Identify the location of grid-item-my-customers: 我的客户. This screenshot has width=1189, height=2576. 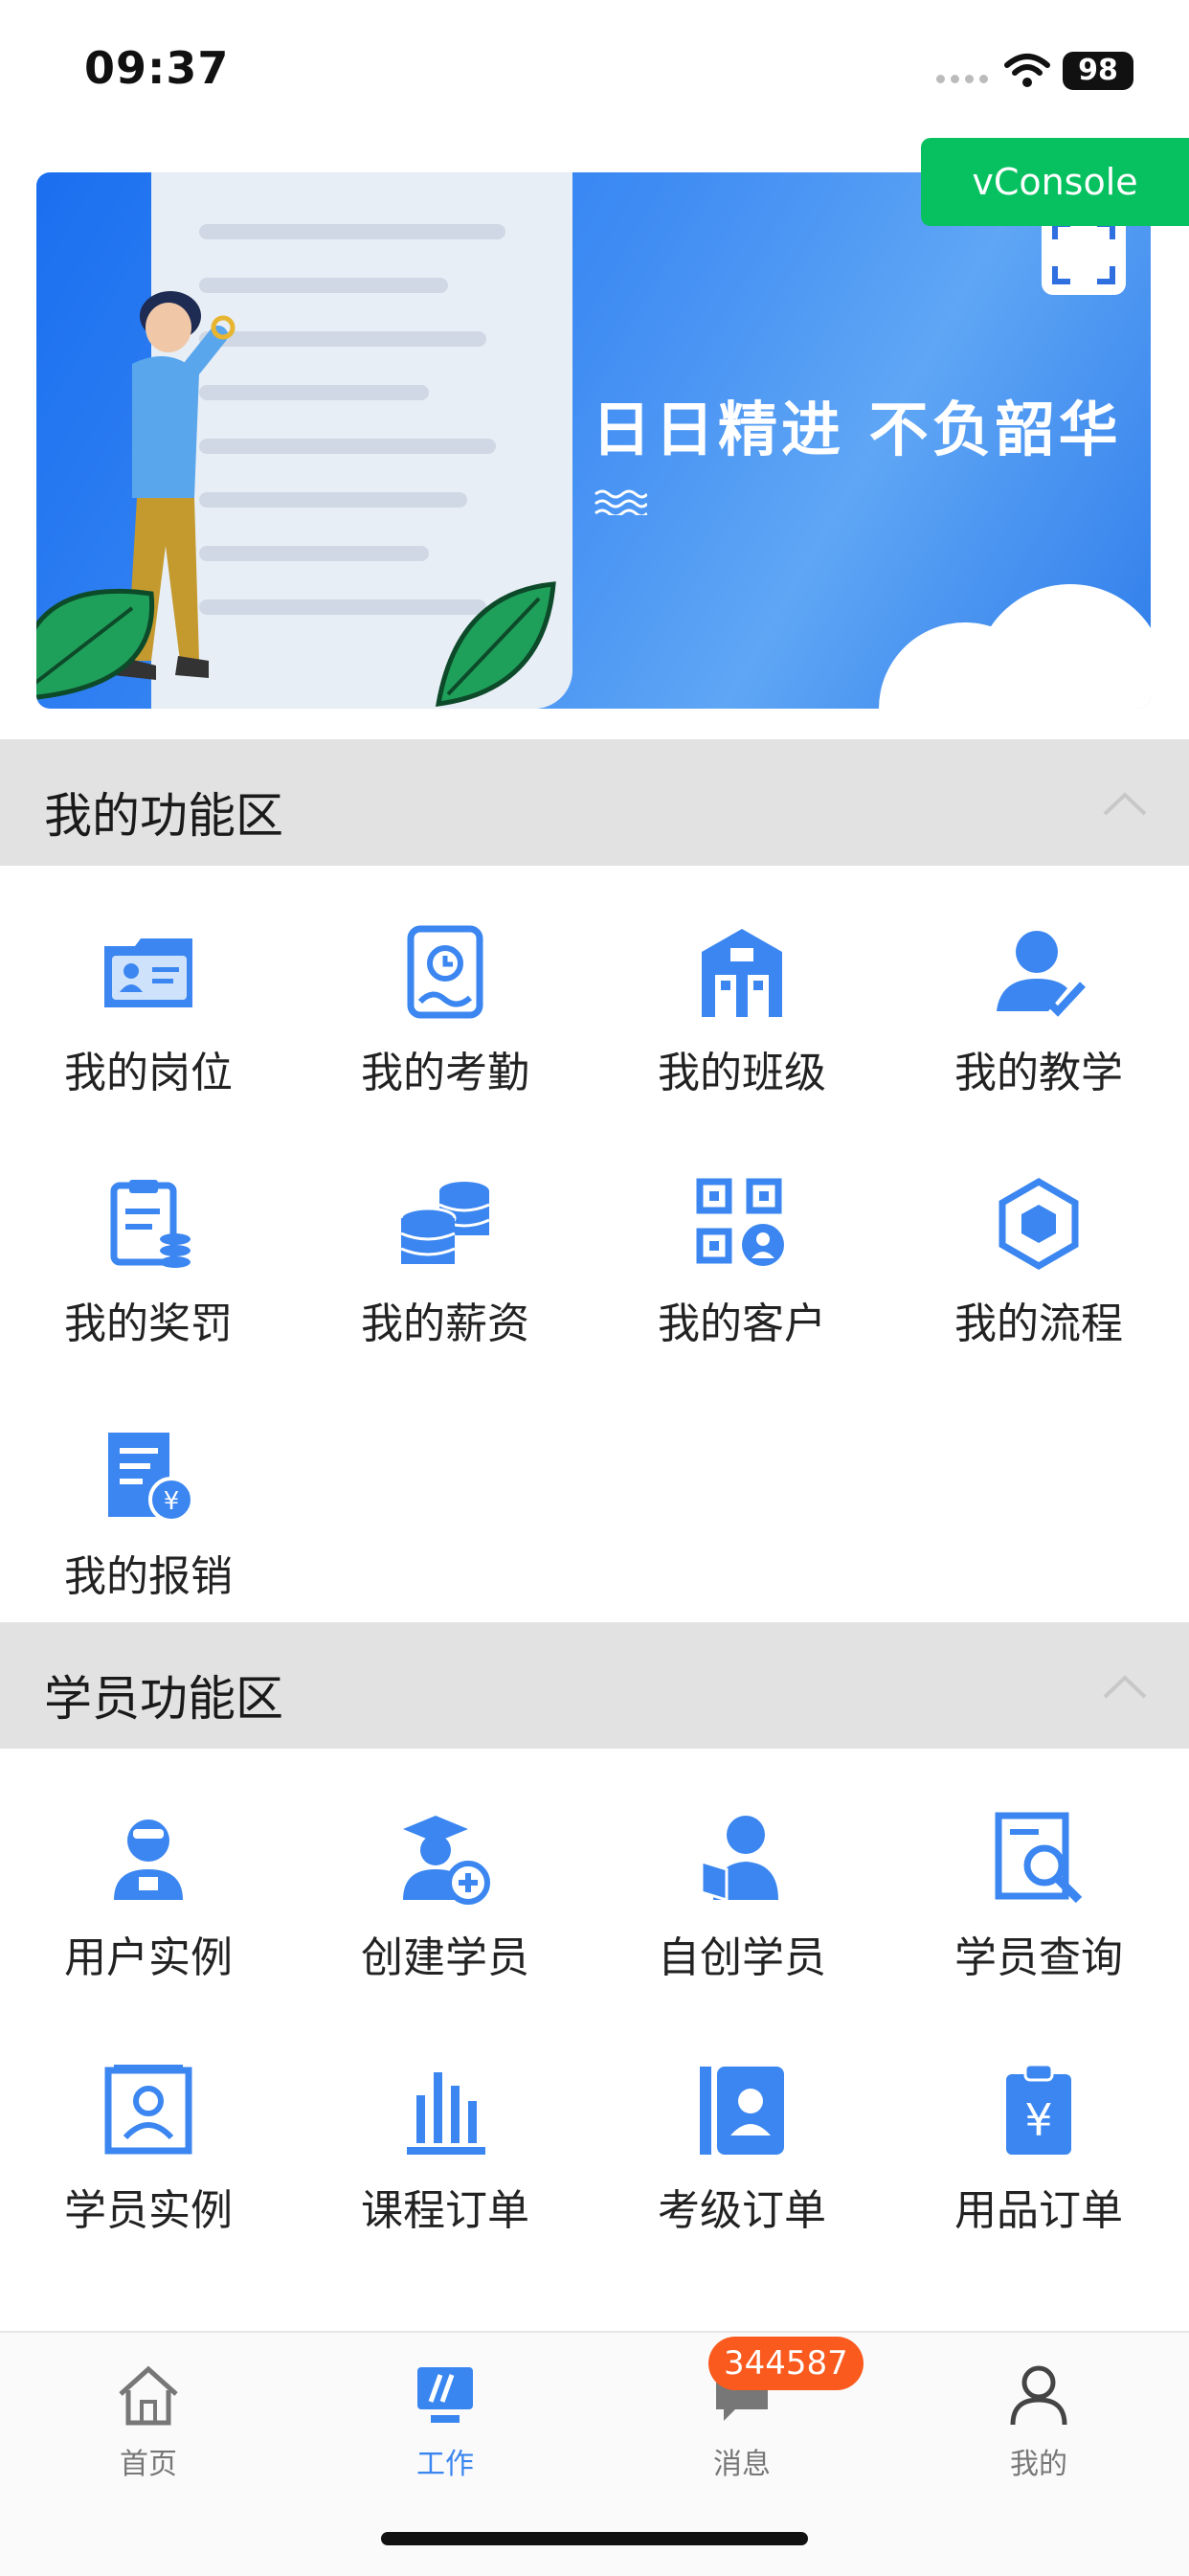
(742, 1271).